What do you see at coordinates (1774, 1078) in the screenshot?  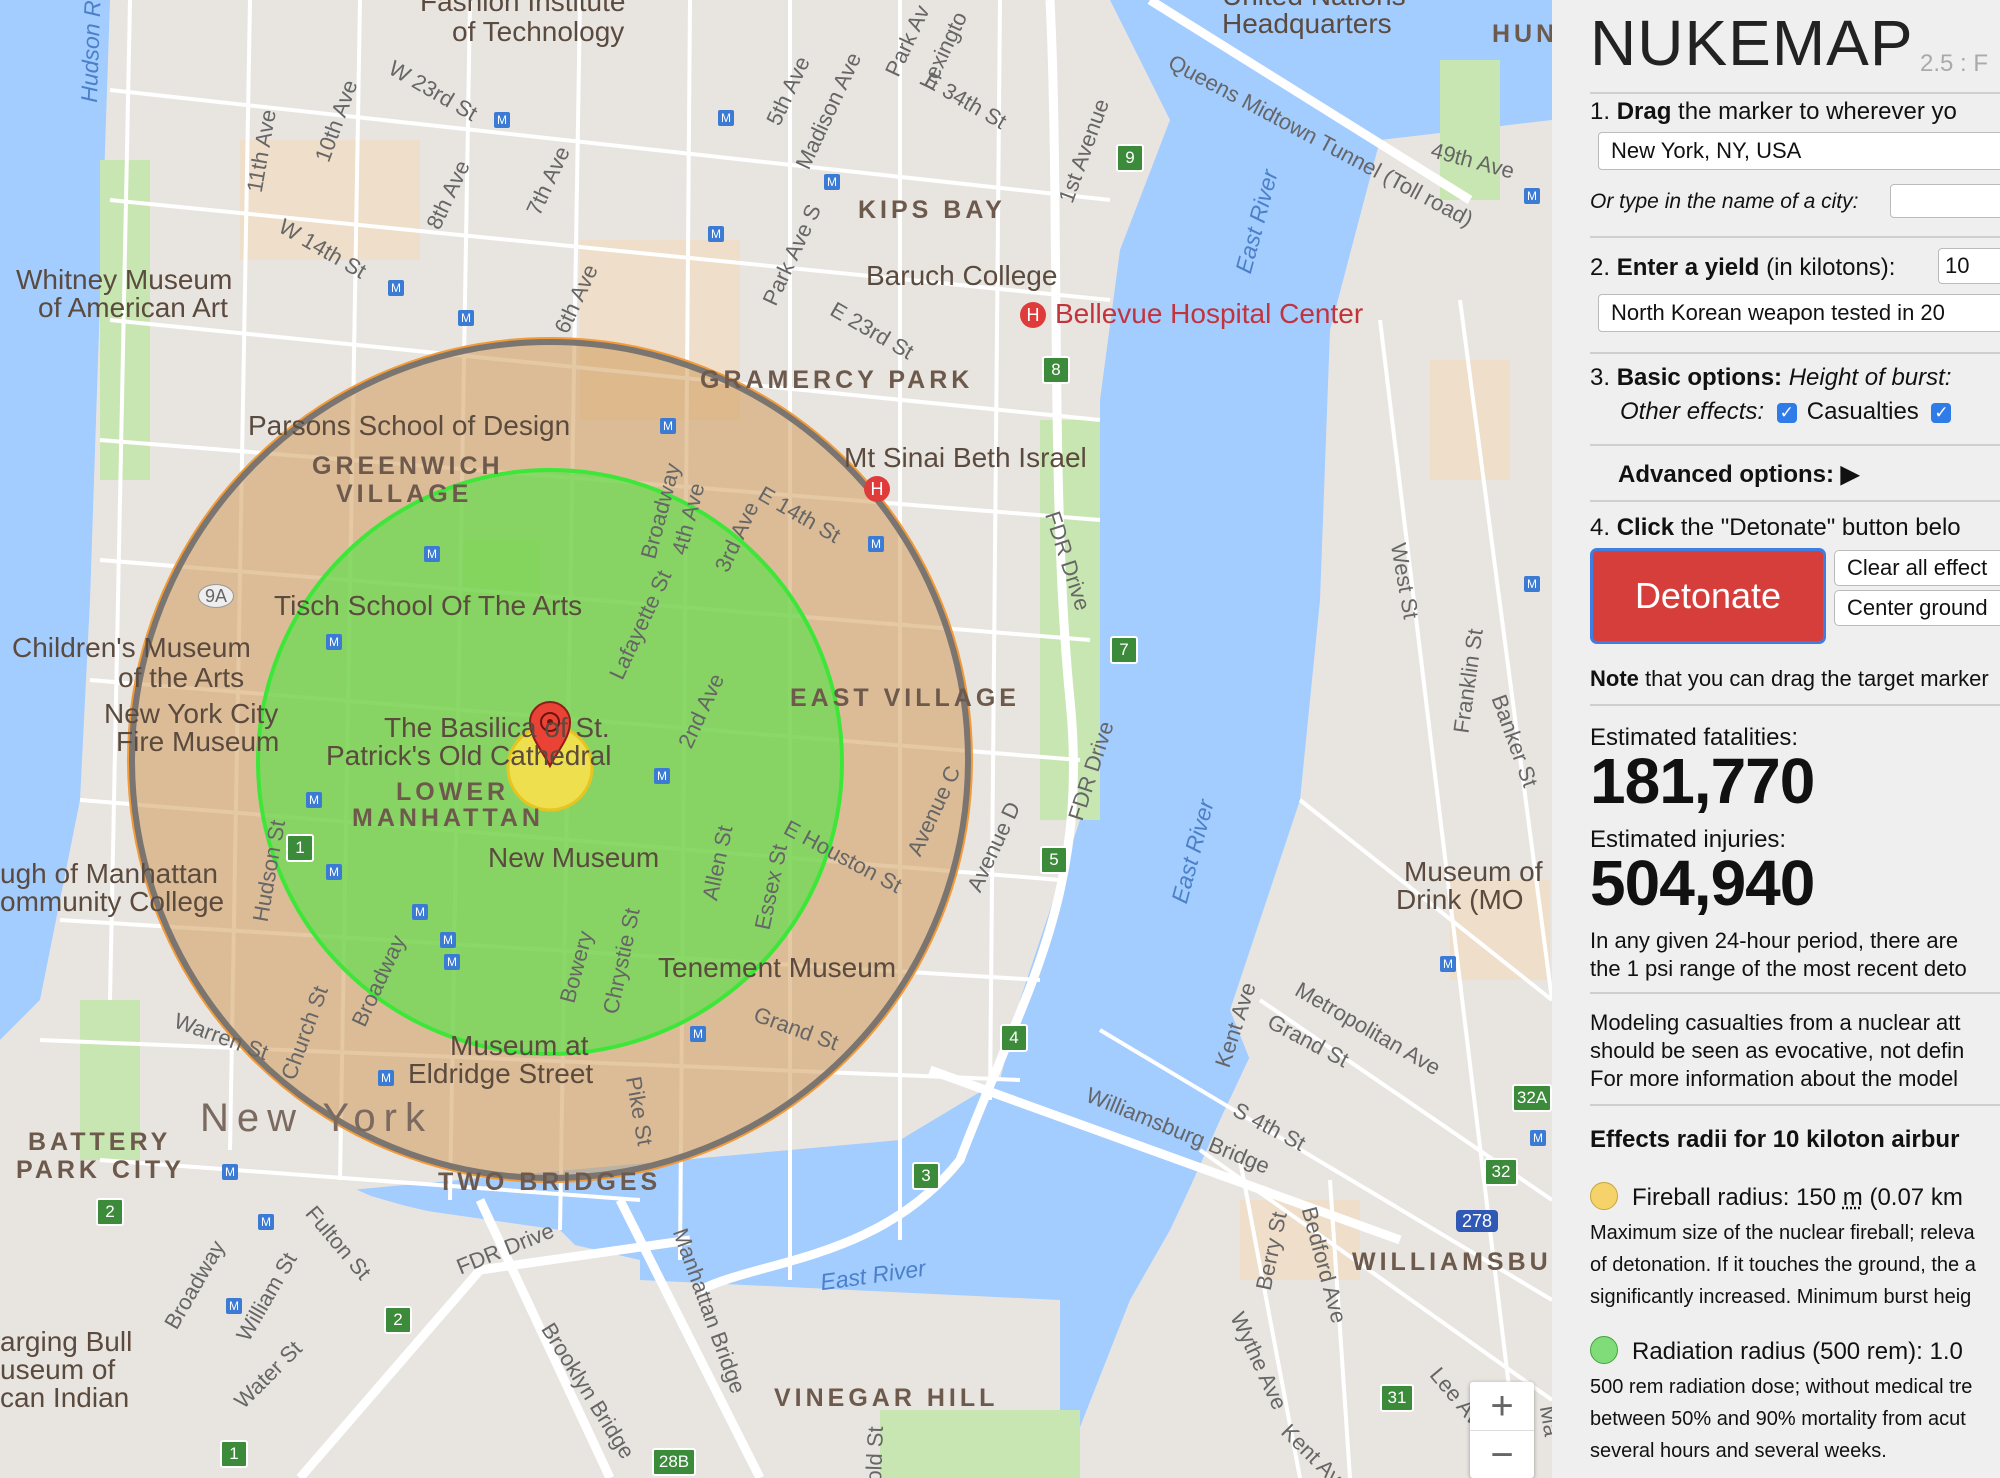 I see `model-text-line: For more information about the model` at bounding box center [1774, 1078].